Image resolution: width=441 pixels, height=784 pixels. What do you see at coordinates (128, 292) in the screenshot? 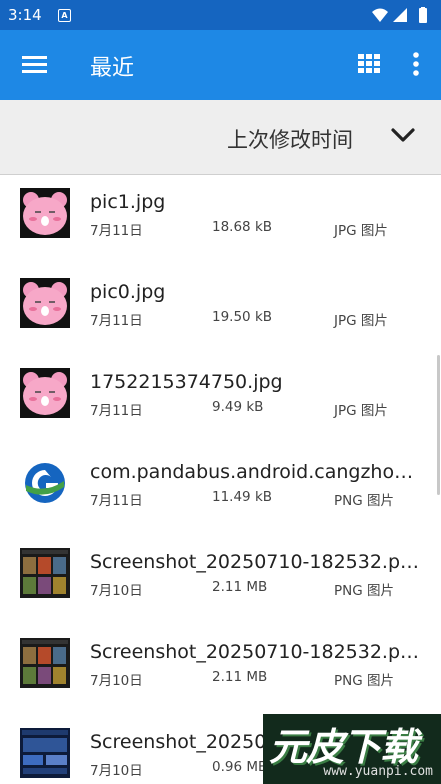
I see `file-name: pic0.jpg` at bounding box center [128, 292].